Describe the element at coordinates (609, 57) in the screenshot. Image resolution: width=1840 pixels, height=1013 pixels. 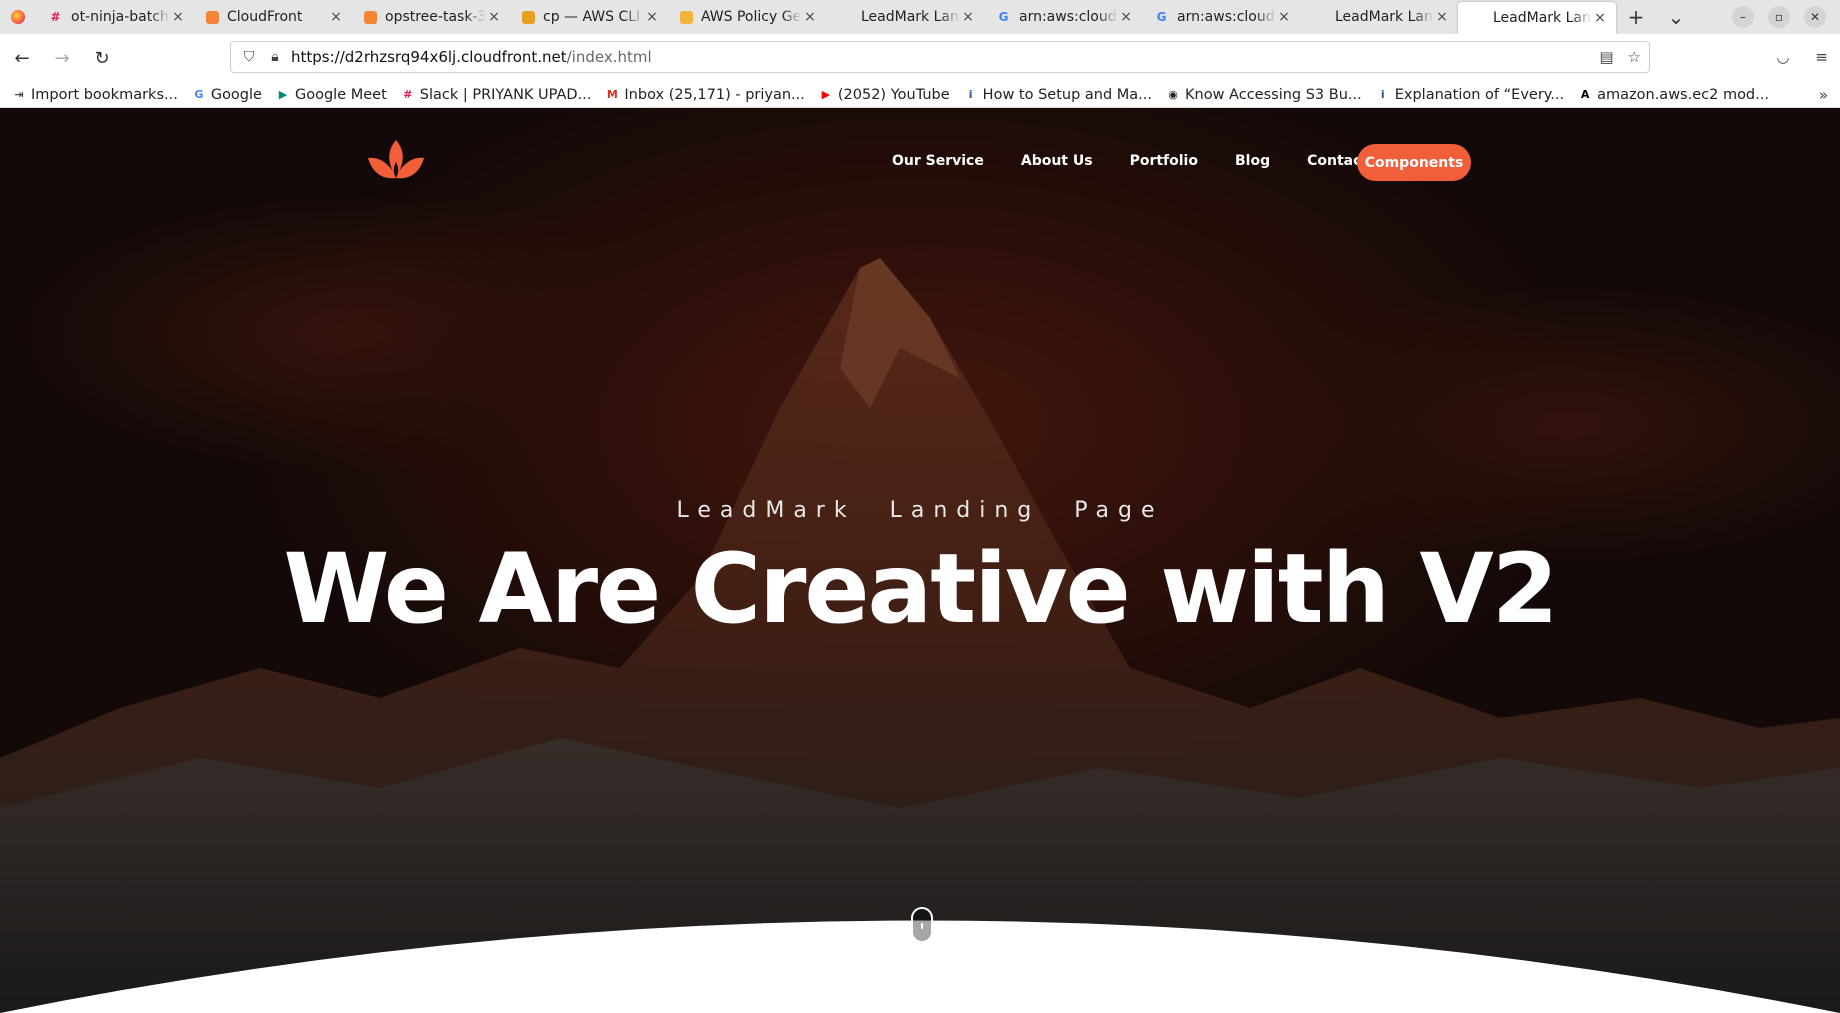
I see `url-path: /index.html` at that location.